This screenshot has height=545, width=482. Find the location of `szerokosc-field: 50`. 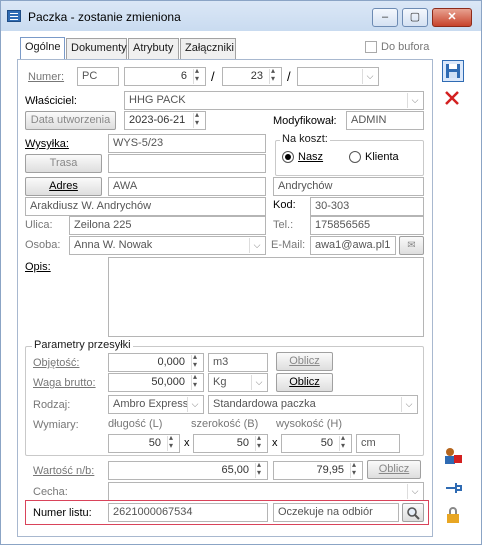

szerokosc-field: 50 is located at coordinates (230, 443).